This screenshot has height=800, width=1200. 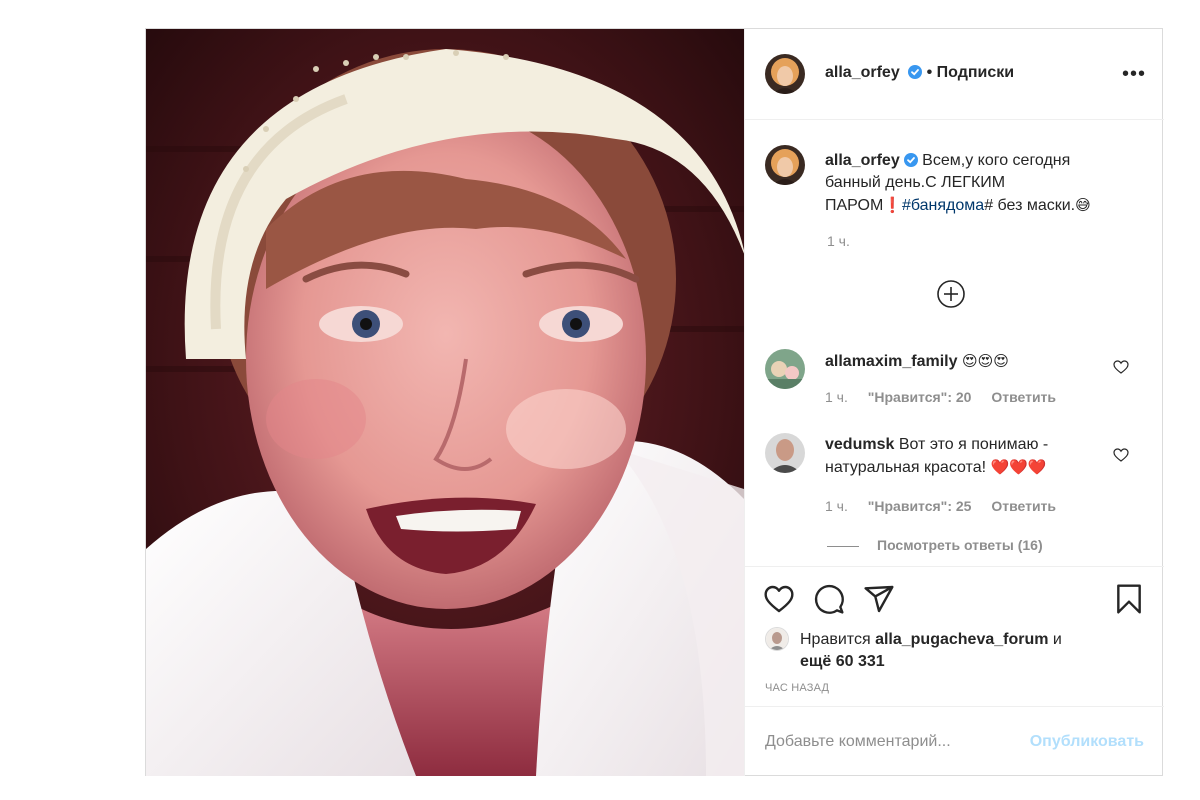 What do you see at coordinates (920, 397) in the screenshot?
I see `comment-likes-count: "Нравится": 20` at bounding box center [920, 397].